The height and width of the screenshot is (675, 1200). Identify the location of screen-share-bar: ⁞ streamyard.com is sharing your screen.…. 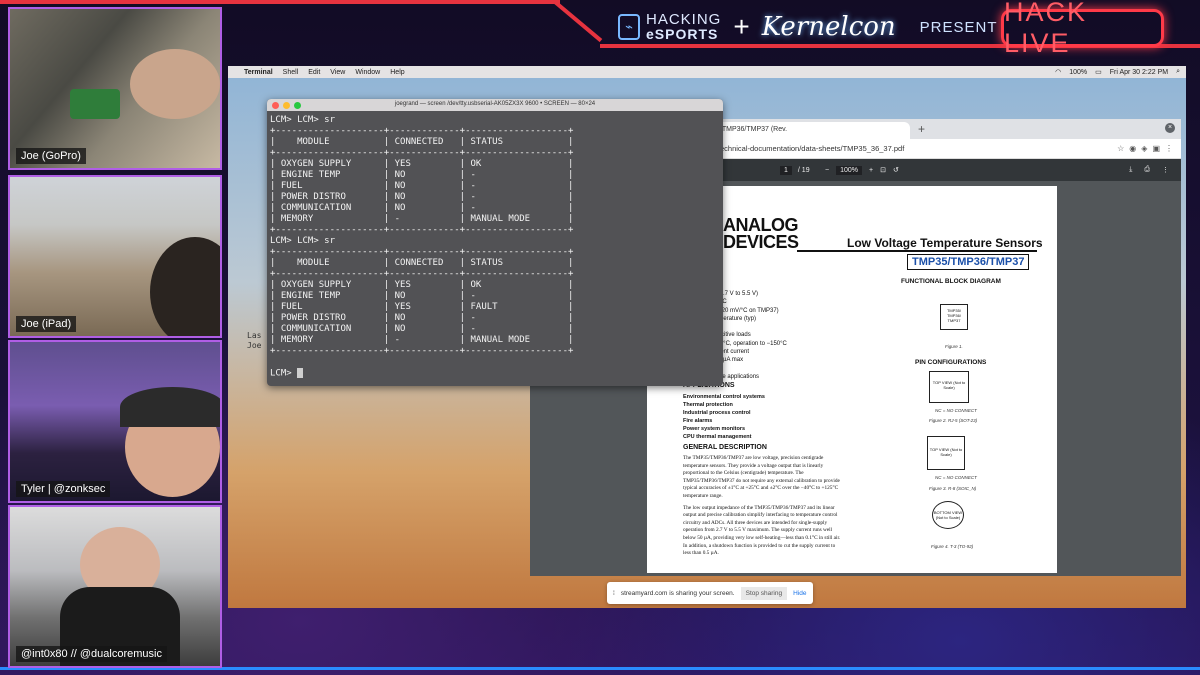
(710, 593).